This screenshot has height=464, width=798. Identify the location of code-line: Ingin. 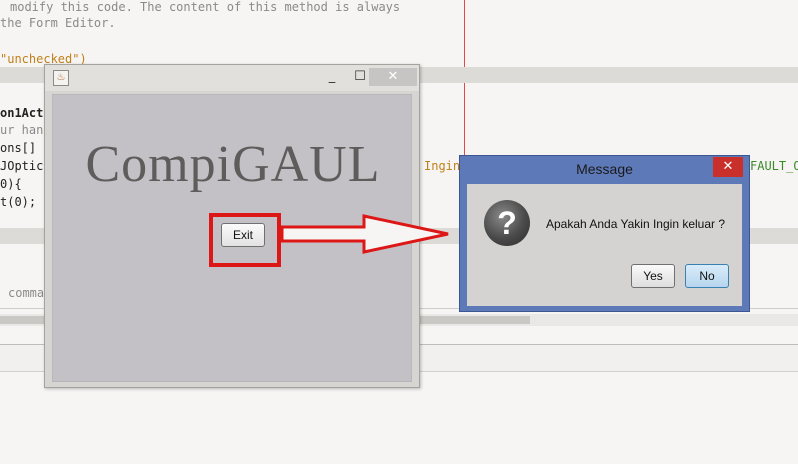
(442, 166).